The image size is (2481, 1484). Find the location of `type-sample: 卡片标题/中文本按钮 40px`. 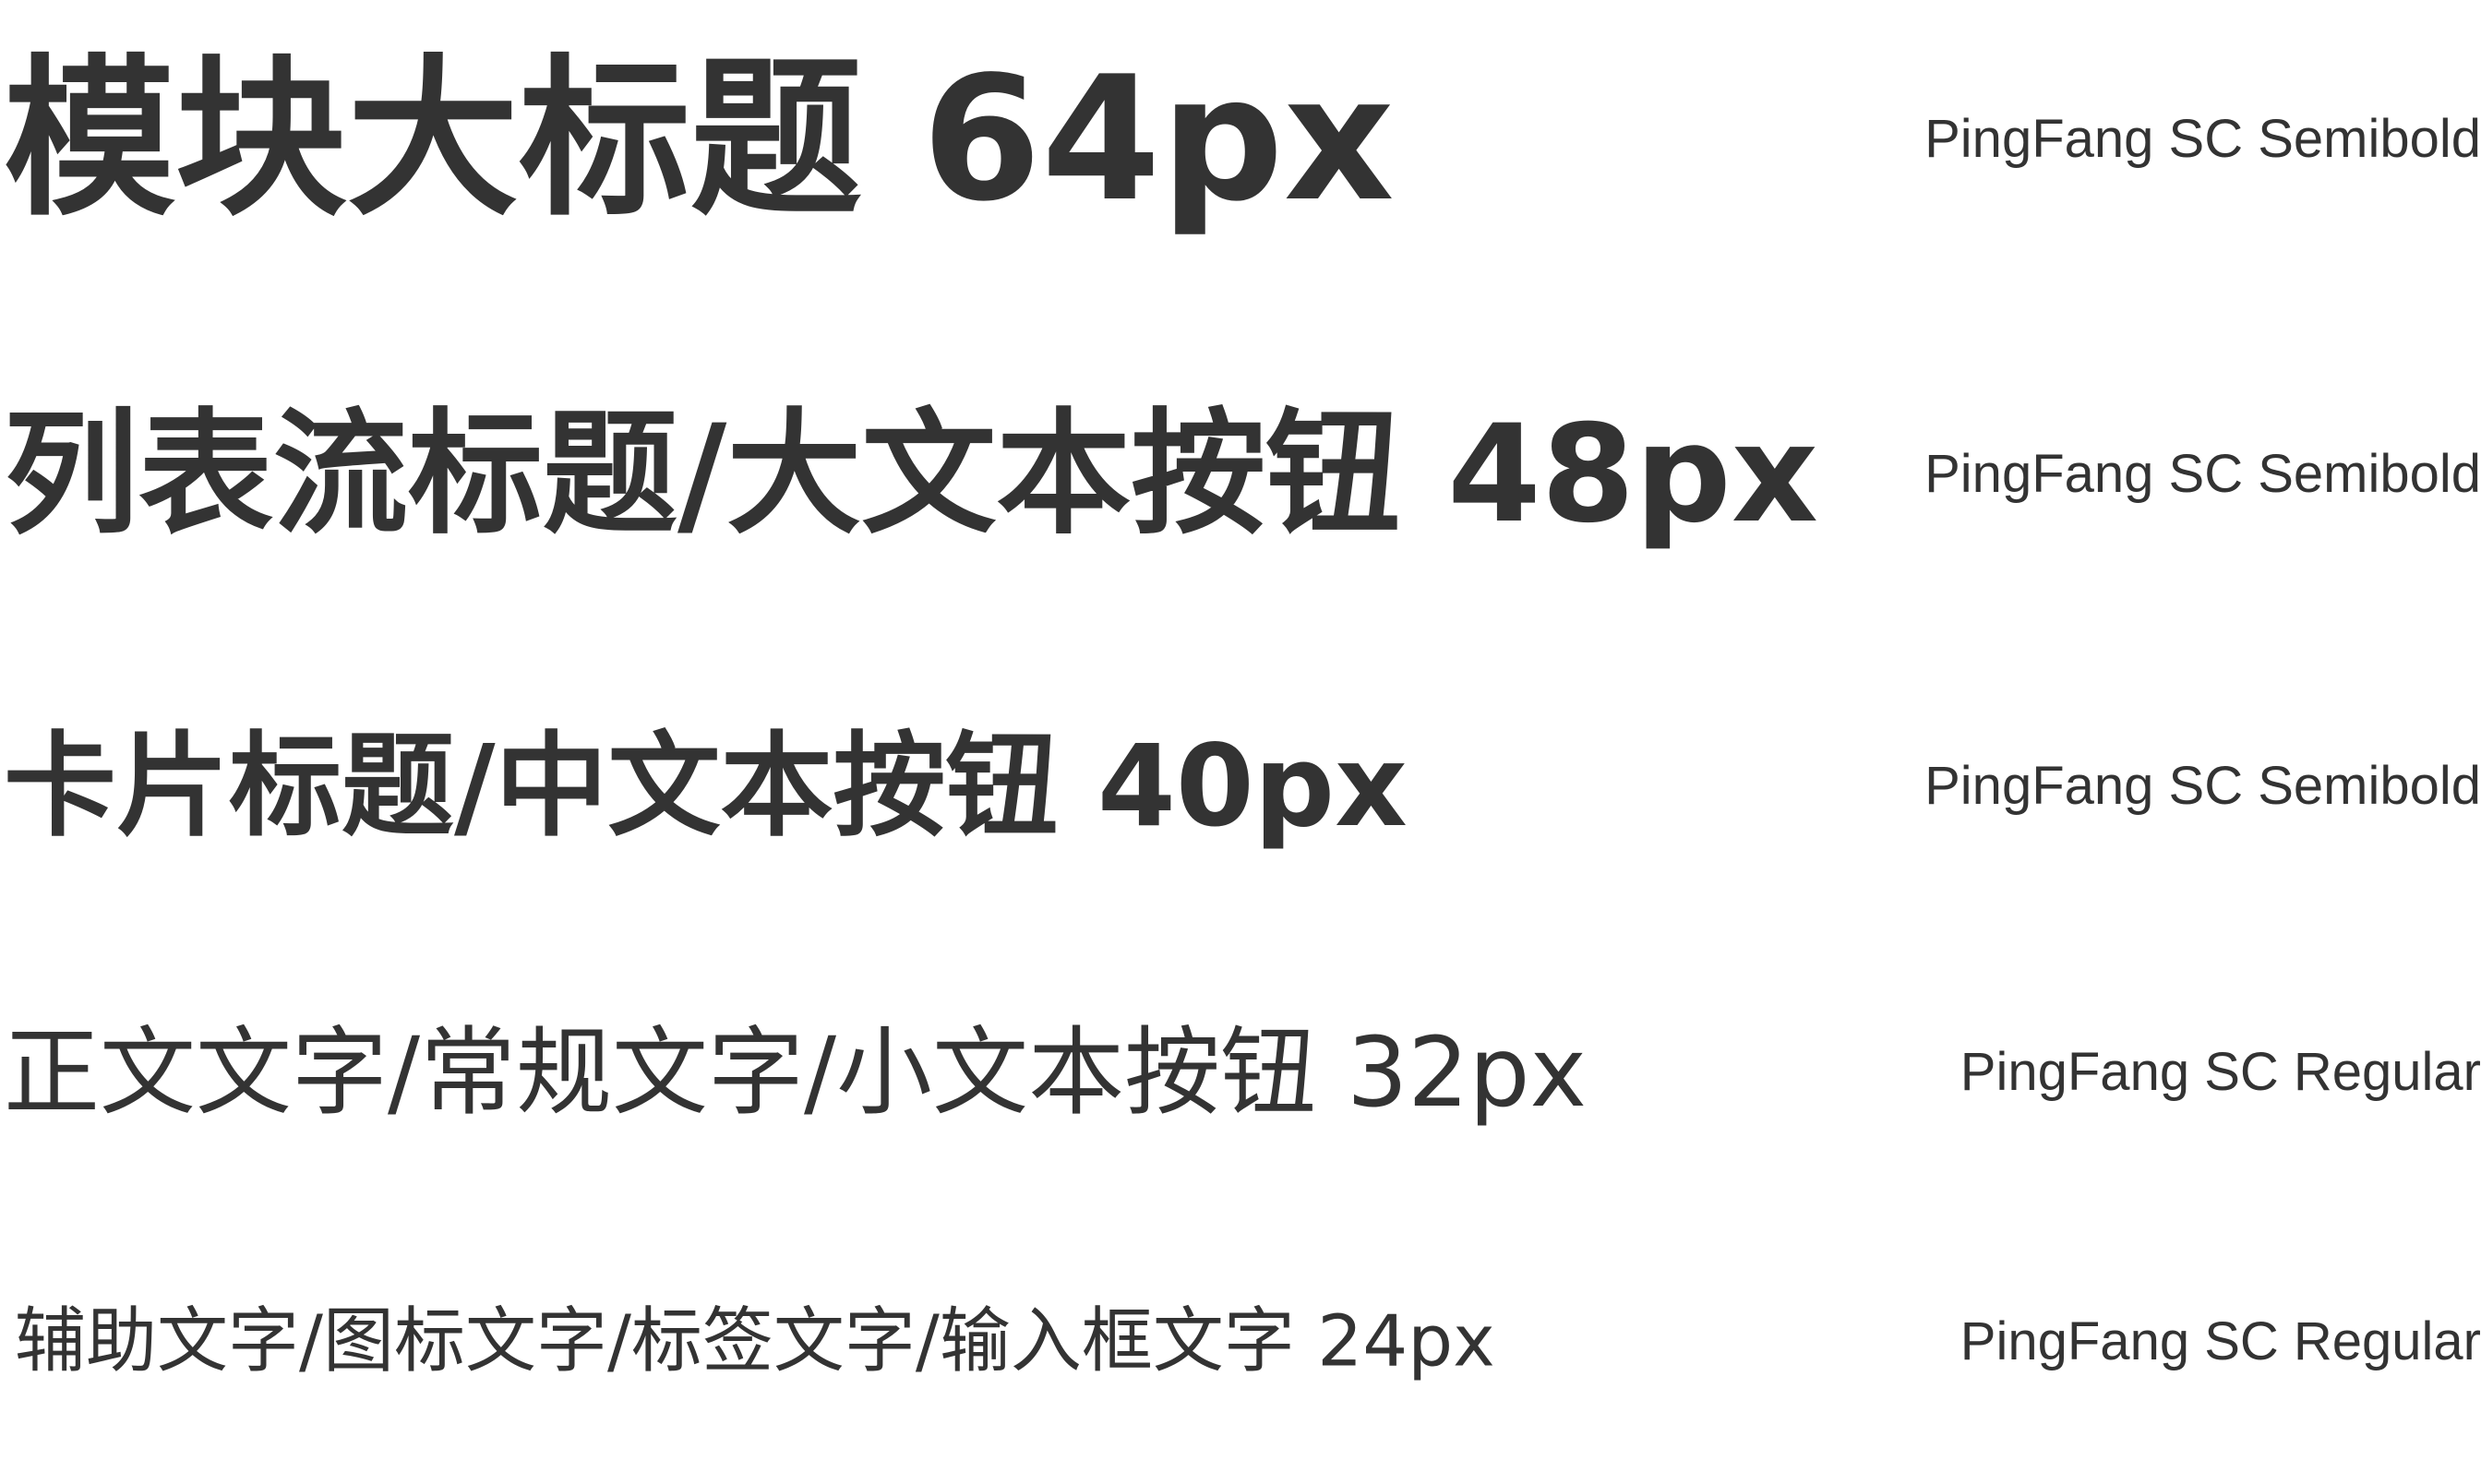

type-sample: 卡片标题/中文本按钮 40px is located at coordinates (706, 786).